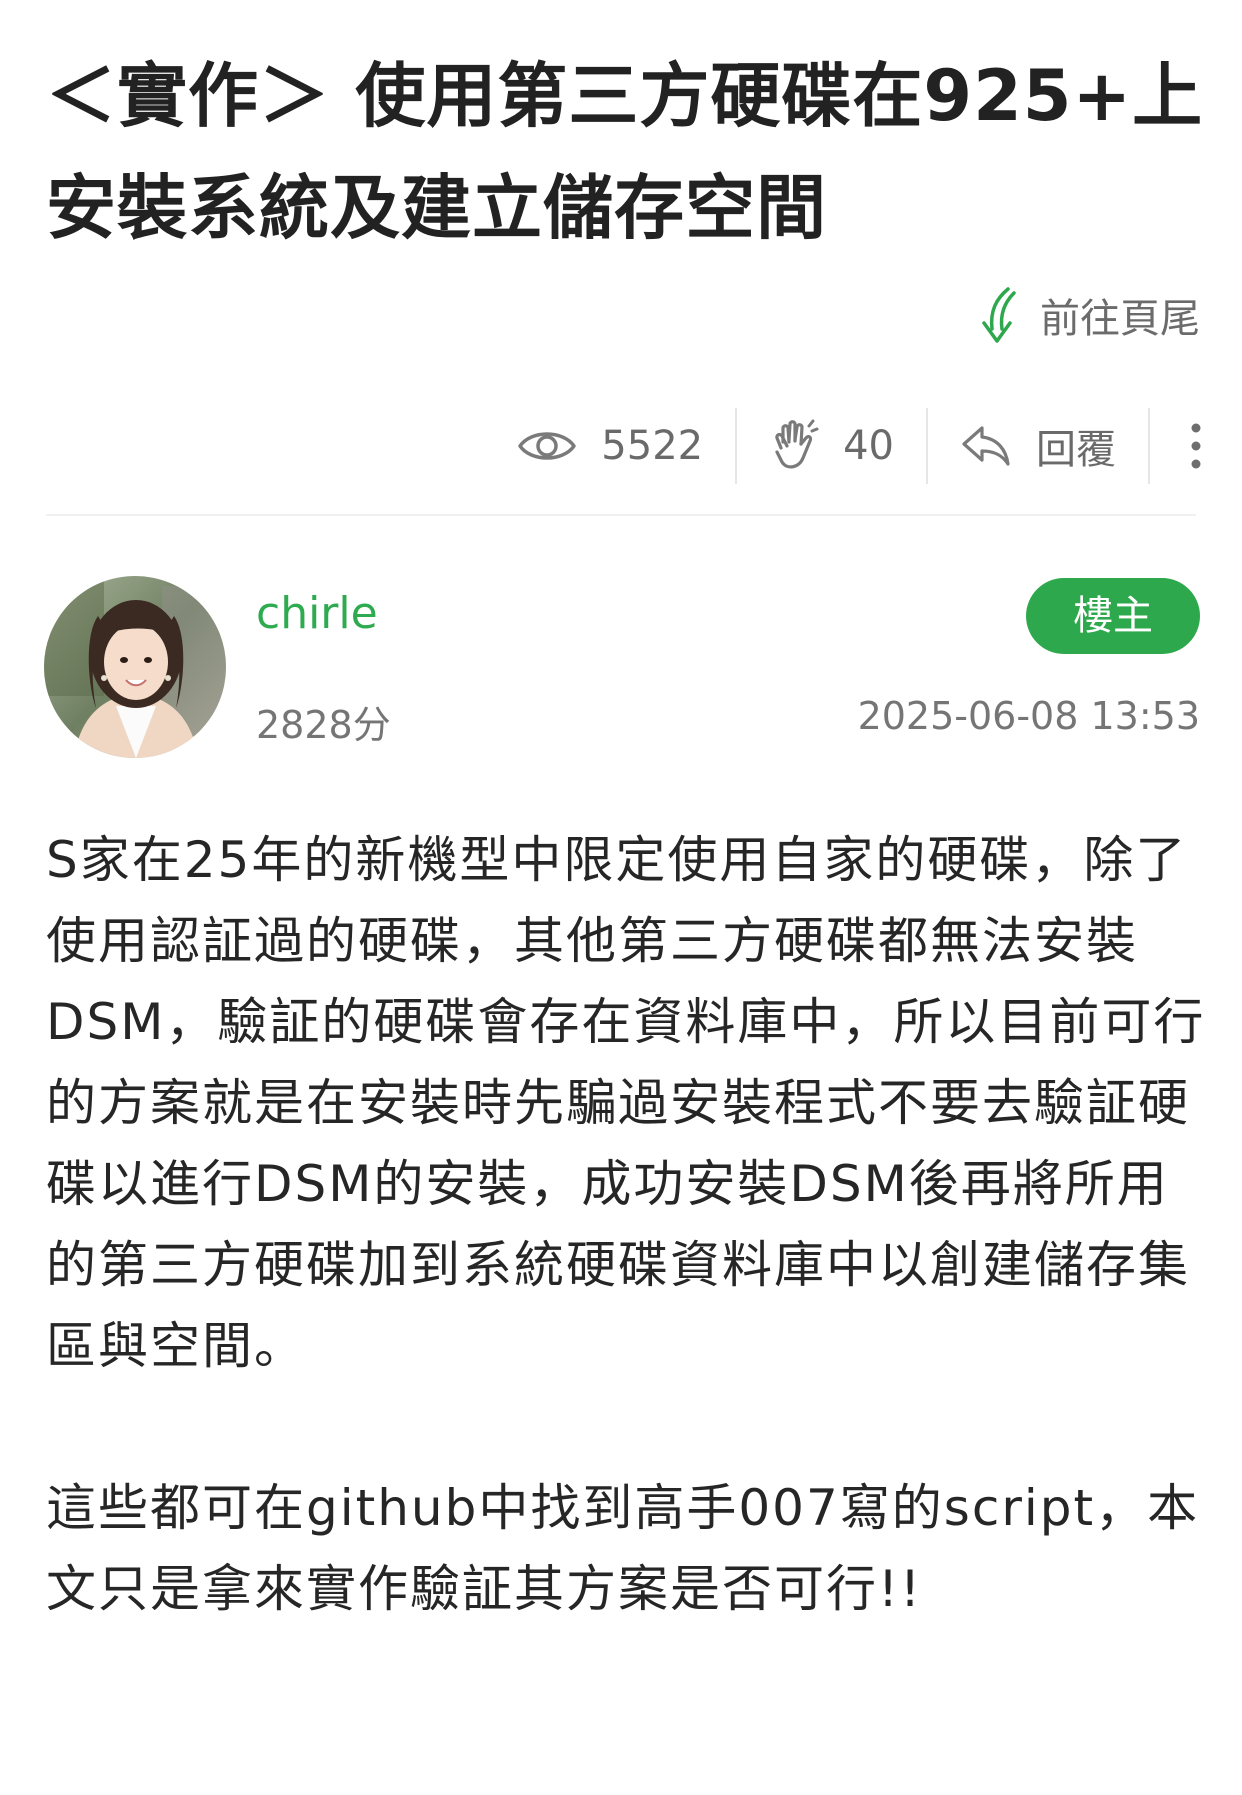 The width and height of the screenshot is (1242, 1795). What do you see at coordinates (317, 613) in the screenshot?
I see `author-name: chirle` at bounding box center [317, 613].